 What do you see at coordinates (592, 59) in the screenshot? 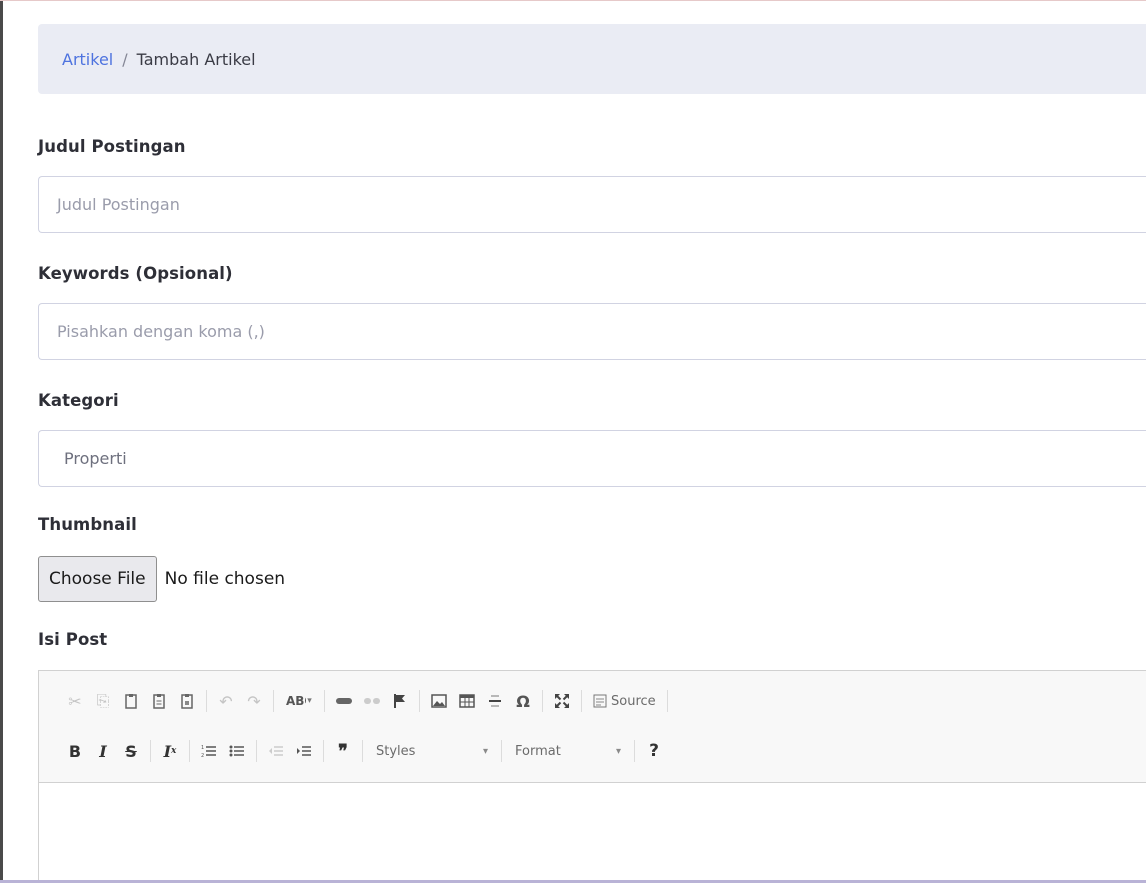
I see `breadcrumb: Artikel / Tambah Artikel` at bounding box center [592, 59].